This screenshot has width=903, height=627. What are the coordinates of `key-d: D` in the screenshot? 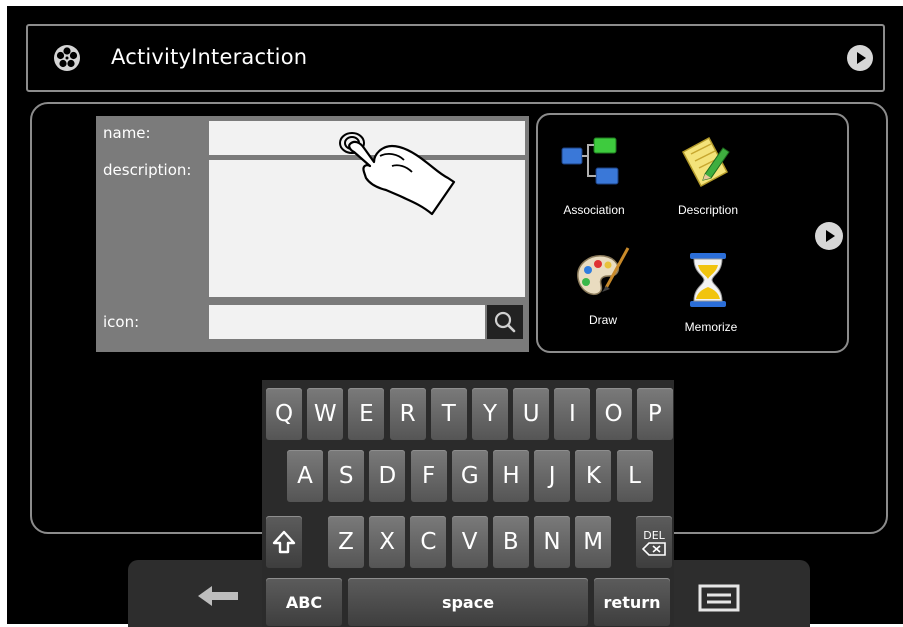 It's located at (387, 476).